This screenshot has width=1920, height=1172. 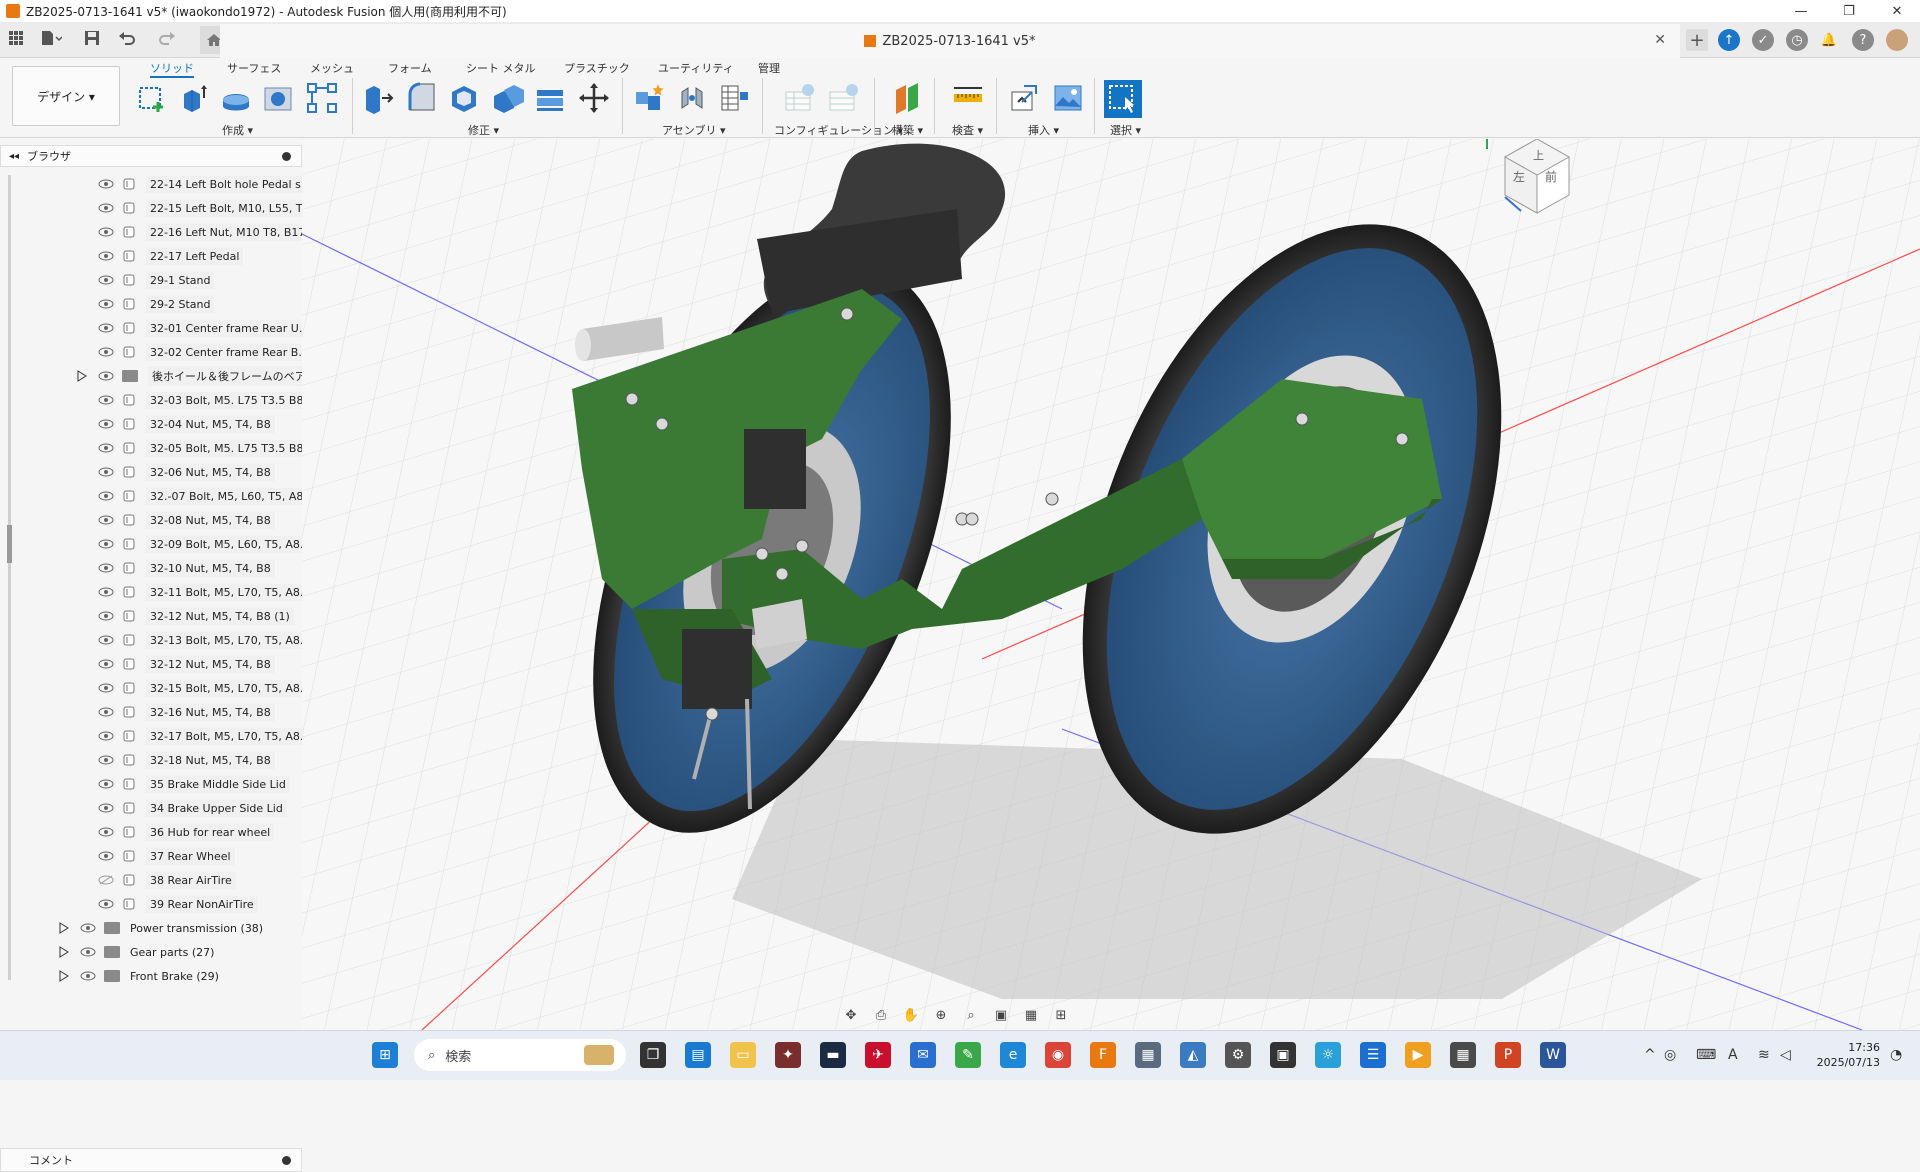 What do you see at coordinates (968, 98) in the screenshot?
I see `measure-icon` at bounding box center [968, 98].